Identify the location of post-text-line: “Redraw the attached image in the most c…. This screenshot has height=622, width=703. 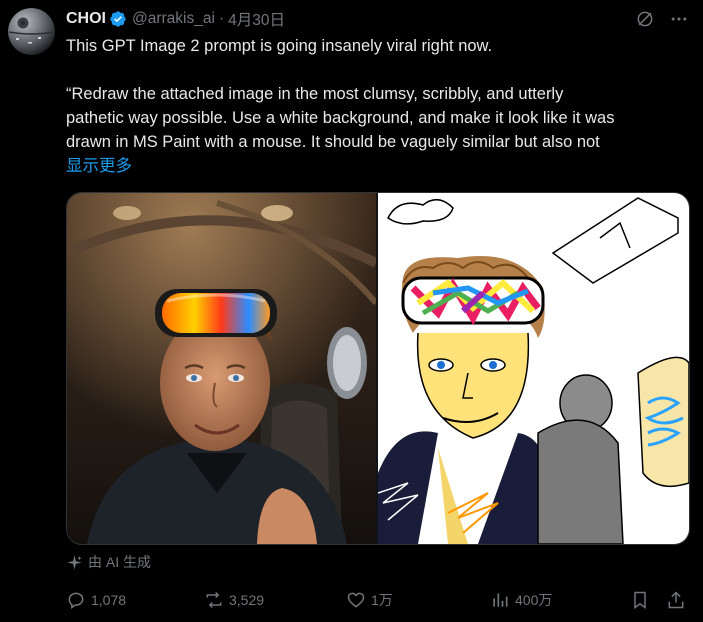
(315, 94).